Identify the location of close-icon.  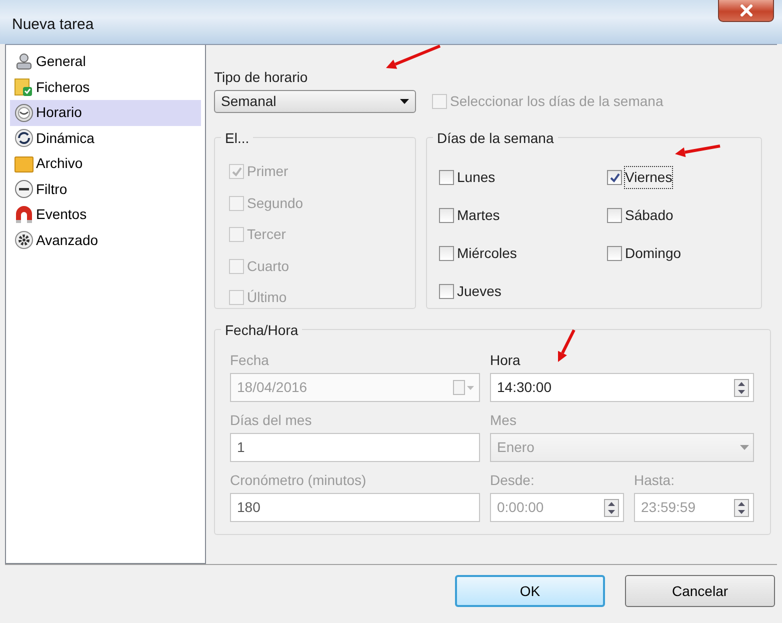
(746, 10).